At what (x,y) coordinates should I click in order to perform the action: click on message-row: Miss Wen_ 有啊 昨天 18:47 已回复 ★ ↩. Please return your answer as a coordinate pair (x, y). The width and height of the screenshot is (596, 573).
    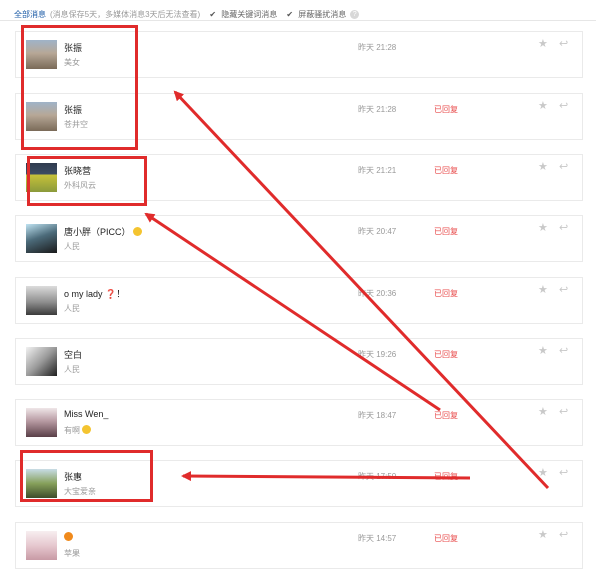
    Looking at the image, I should click on (299, 422).